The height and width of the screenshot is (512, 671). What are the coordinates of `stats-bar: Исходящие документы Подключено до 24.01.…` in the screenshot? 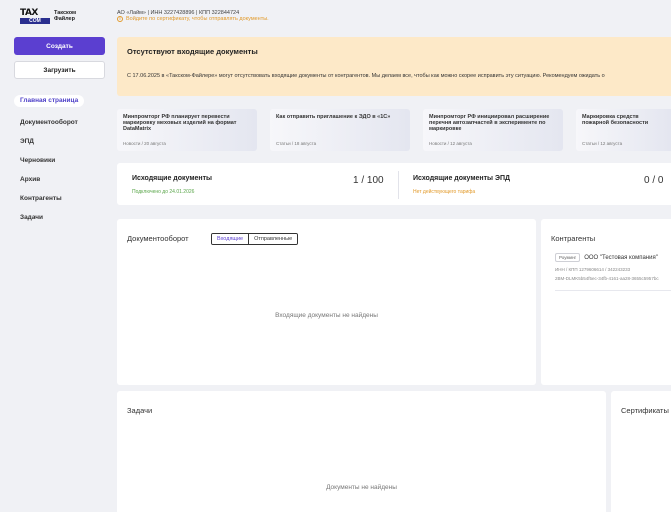 It's located at (394, 184).